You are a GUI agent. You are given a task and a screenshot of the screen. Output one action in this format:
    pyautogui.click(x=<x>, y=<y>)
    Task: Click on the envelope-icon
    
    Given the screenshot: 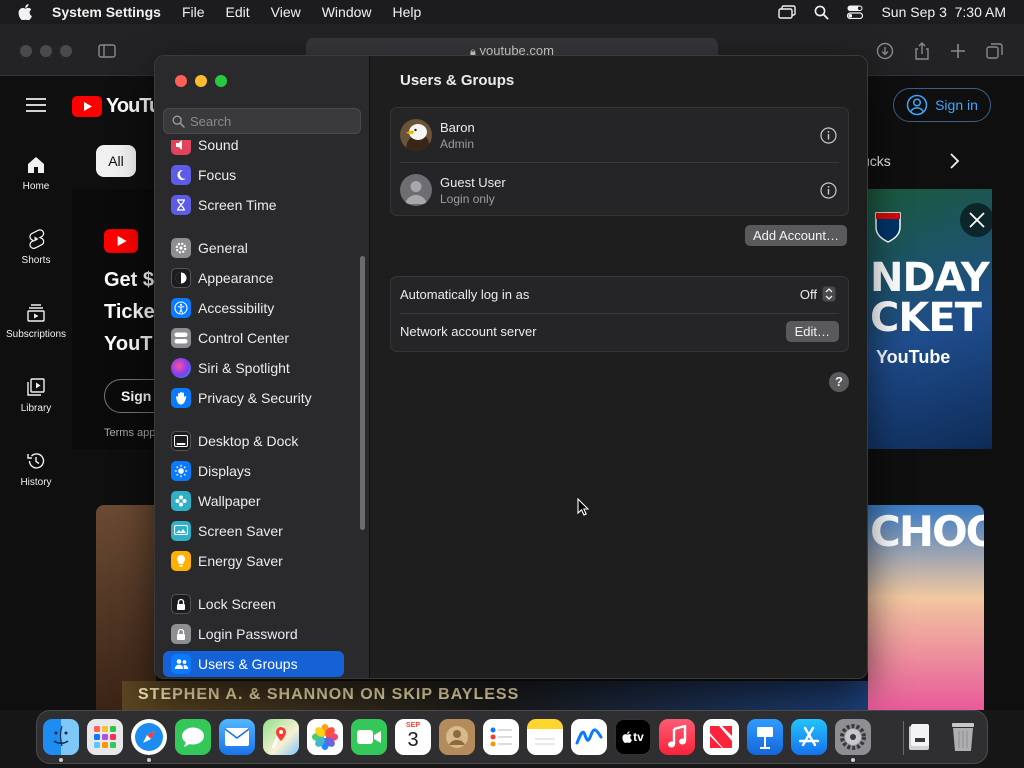 What is the action you would take?
    pyautogui.click(x=237, y=737)
    